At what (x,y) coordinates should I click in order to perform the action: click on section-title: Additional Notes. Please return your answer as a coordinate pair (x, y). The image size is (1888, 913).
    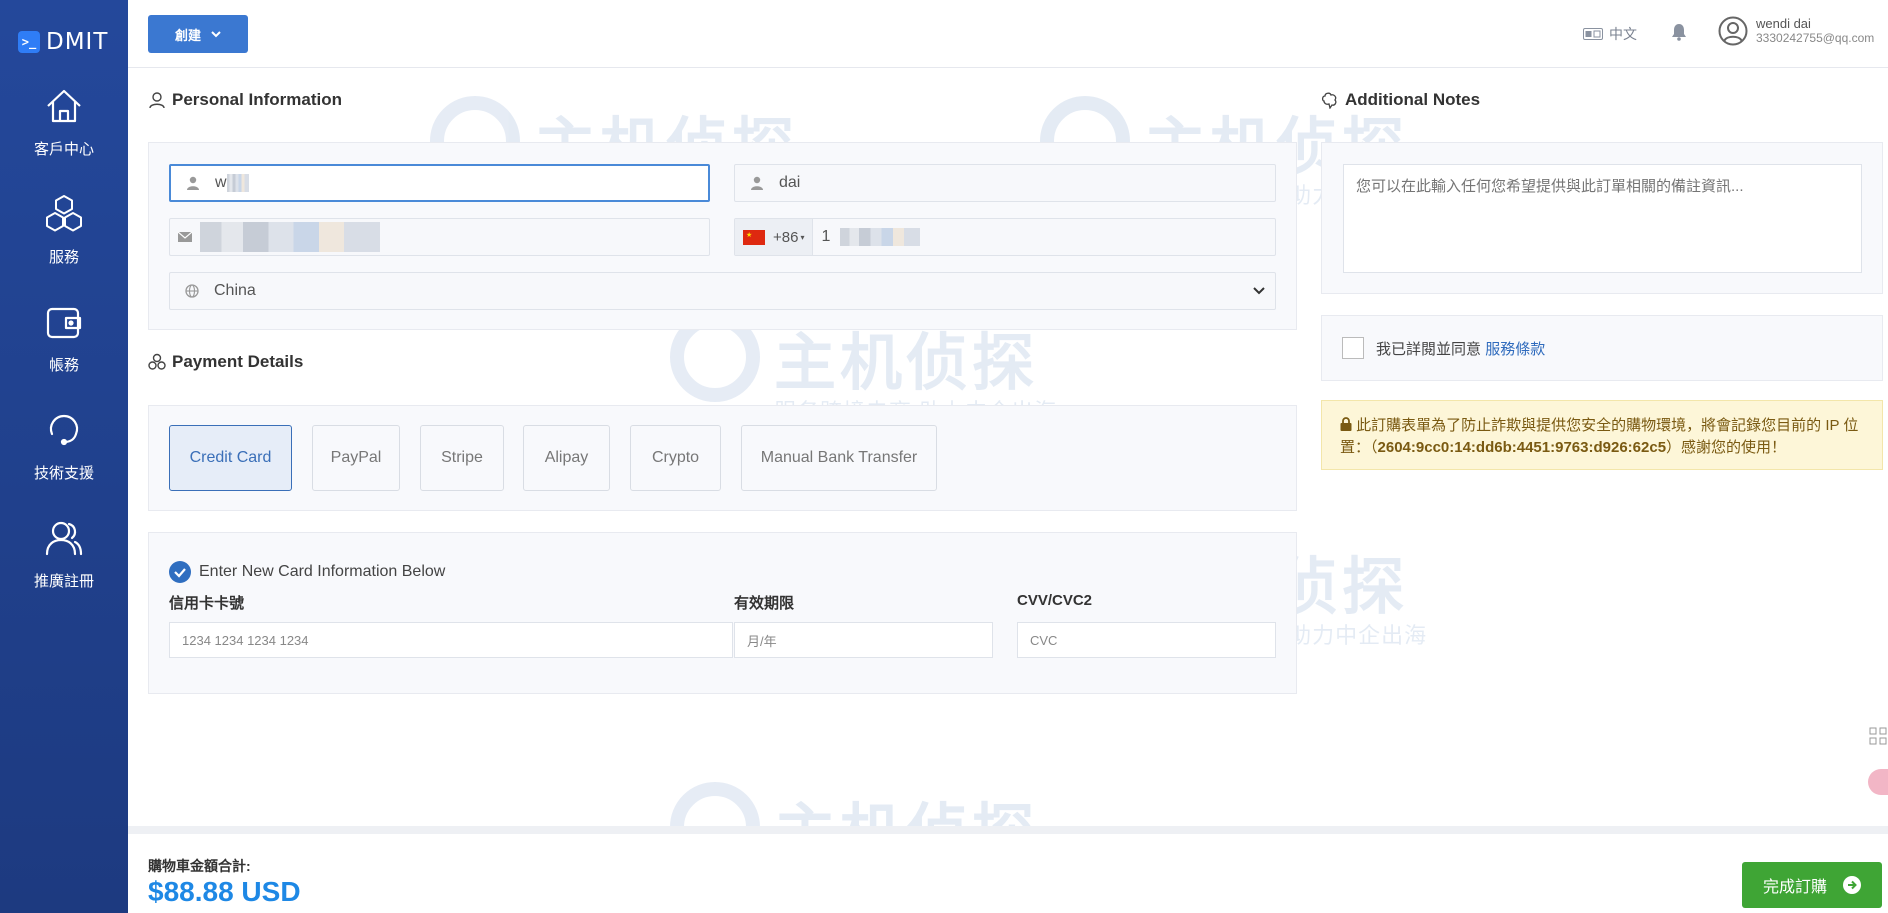
    Looking at the image, I should click on (1413, 99).